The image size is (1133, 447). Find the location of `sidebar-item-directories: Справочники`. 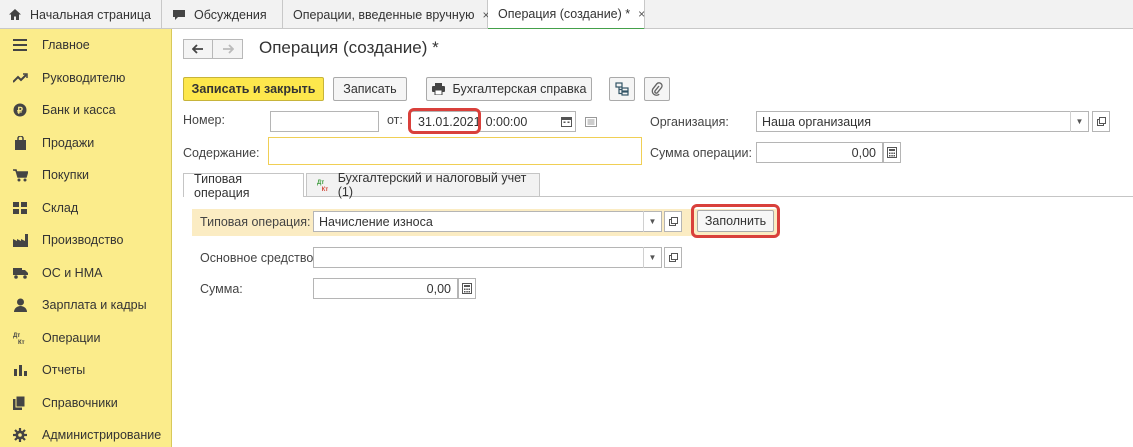

sidebar-item-directories: Справочники is located at coordinates (85, 403).